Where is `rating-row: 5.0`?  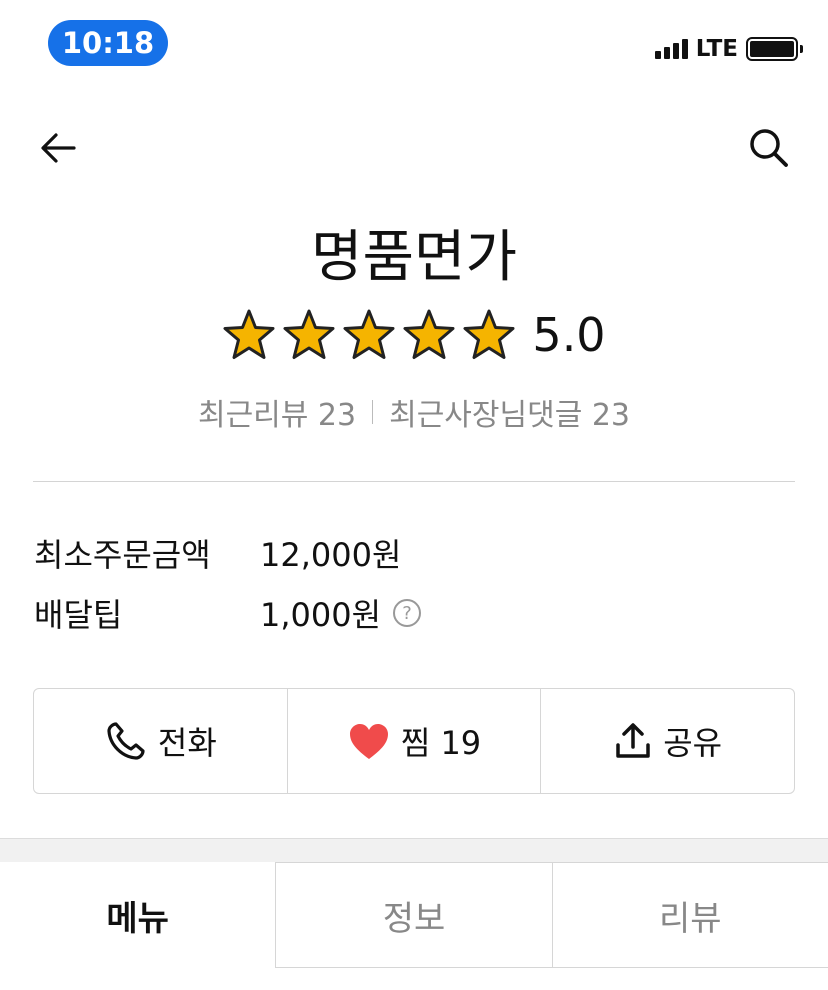
rating-row: 5.0 is located at coordinates (414, 335).